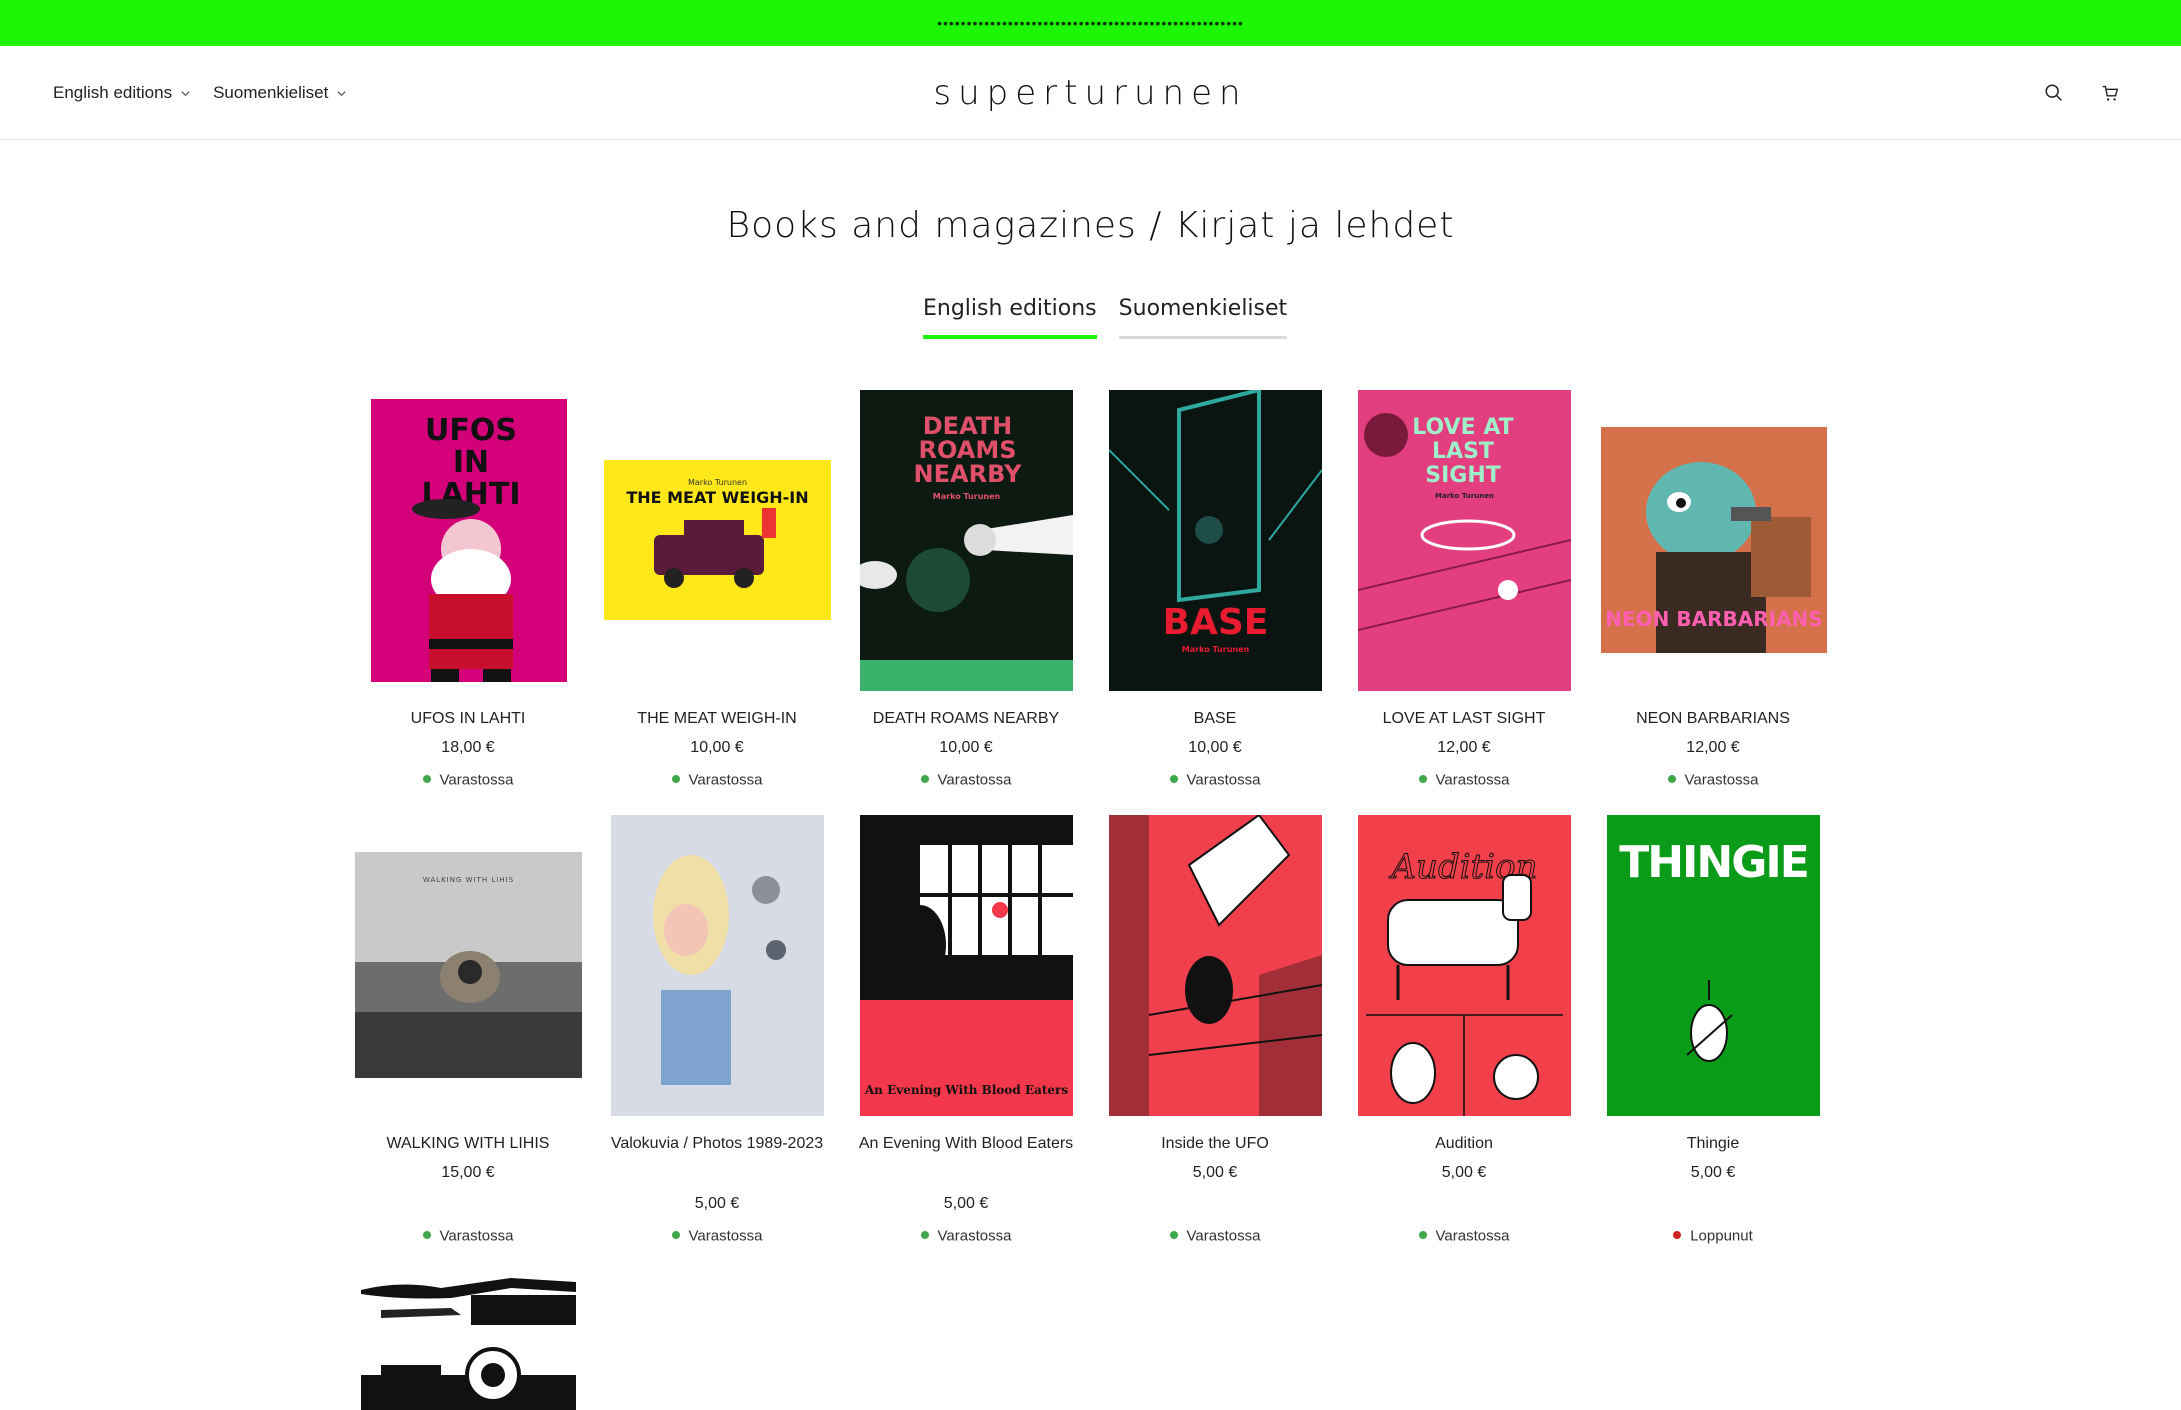  What do you see at coordinates (2110, 93) in the screenshot?
I see `cart-icon` at bounding box center [2110, 93].